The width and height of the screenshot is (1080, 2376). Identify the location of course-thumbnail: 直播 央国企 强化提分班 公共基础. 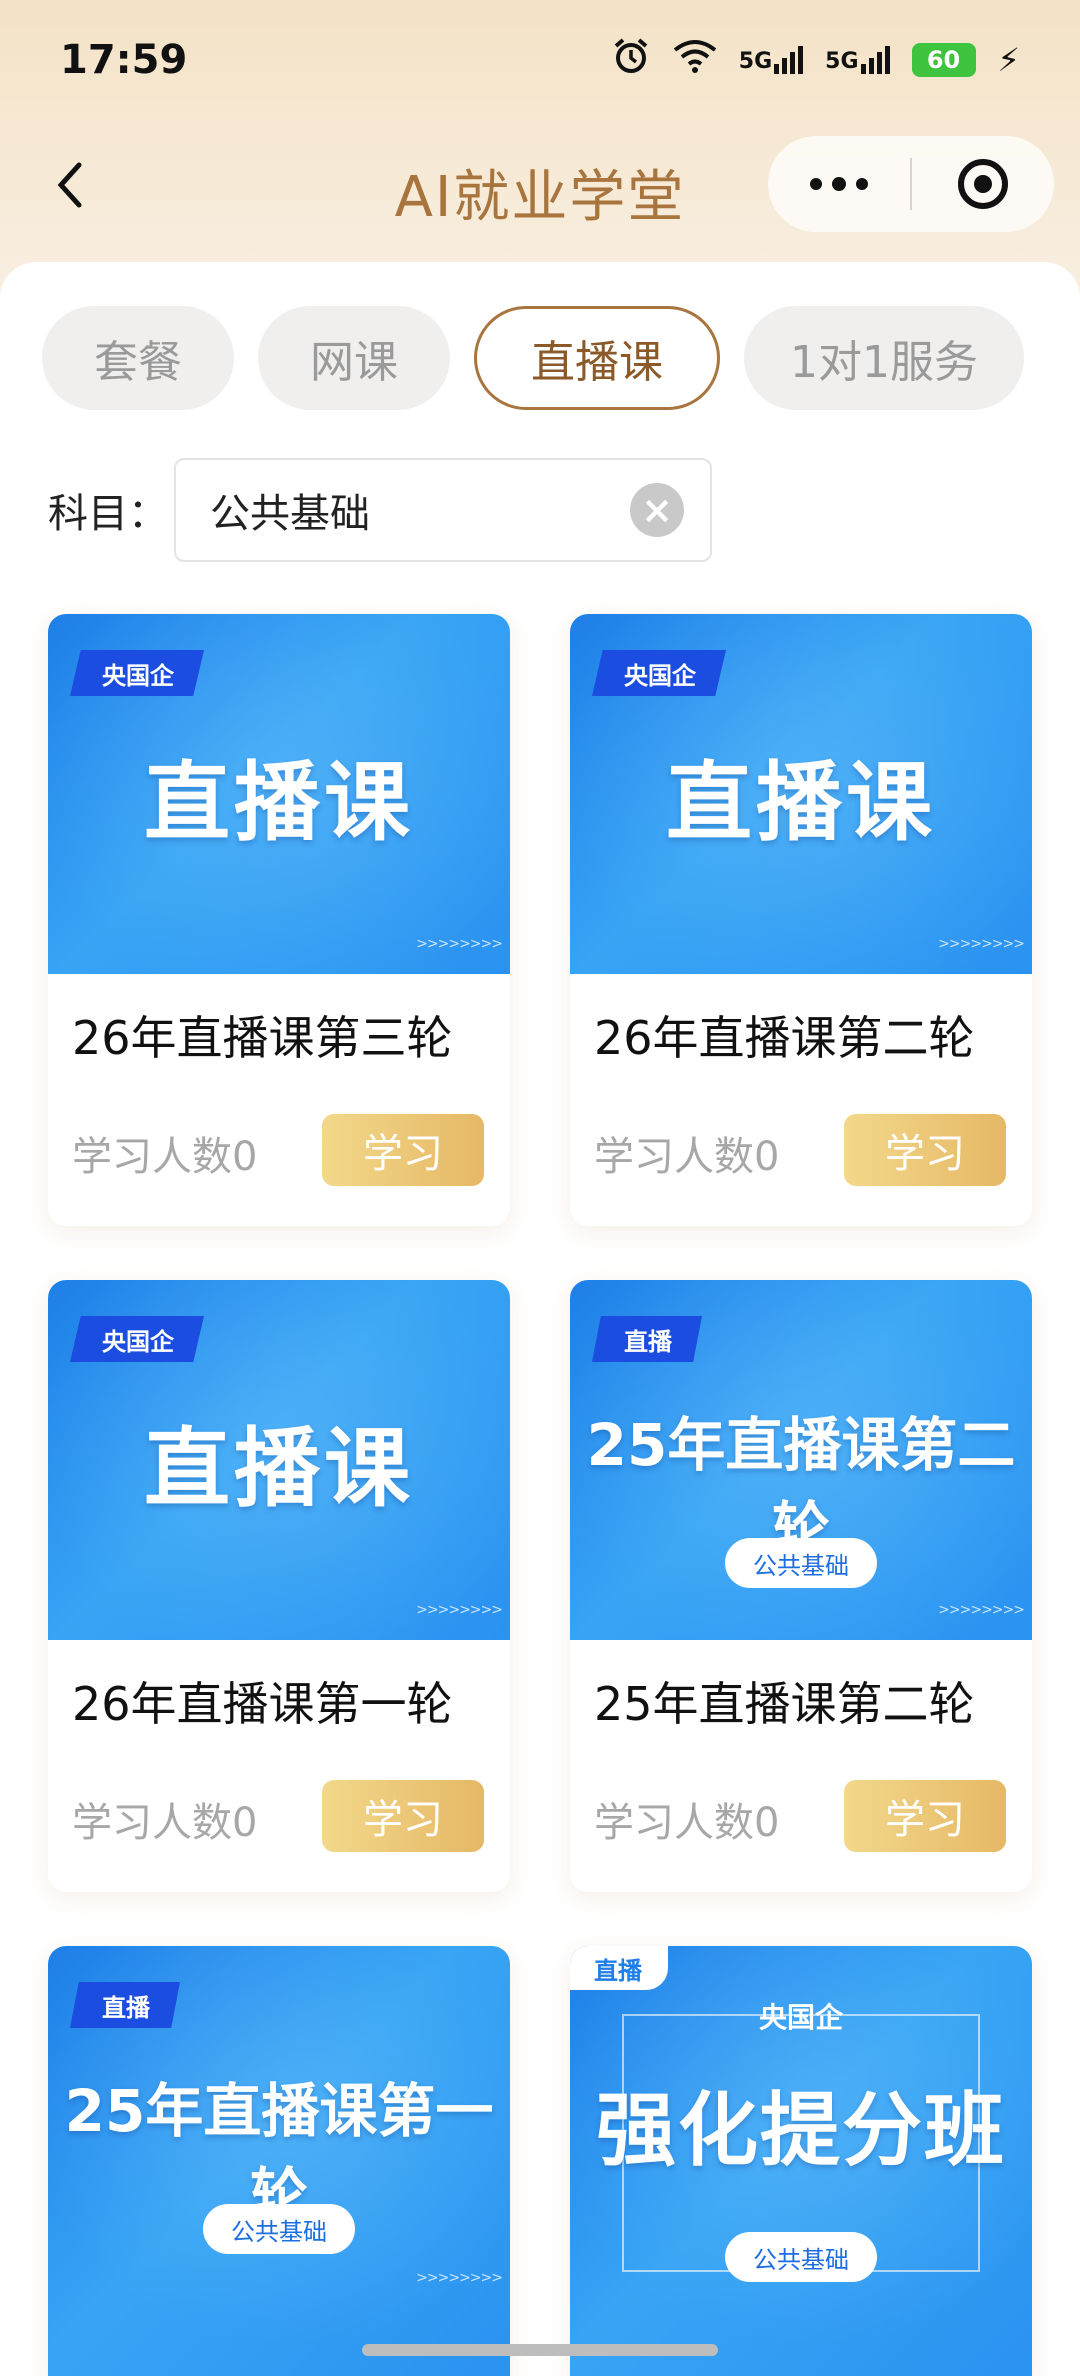
(801, 2161).